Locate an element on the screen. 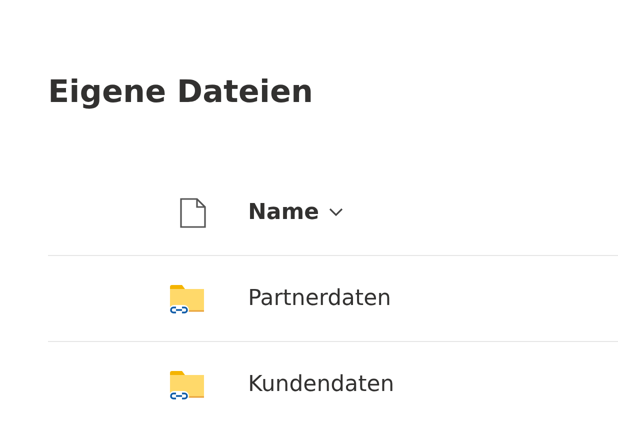 Image resolution: width=618 pixels, height=422 pixels. file-name: Partnerdaten is located at coordinates (320, 298).